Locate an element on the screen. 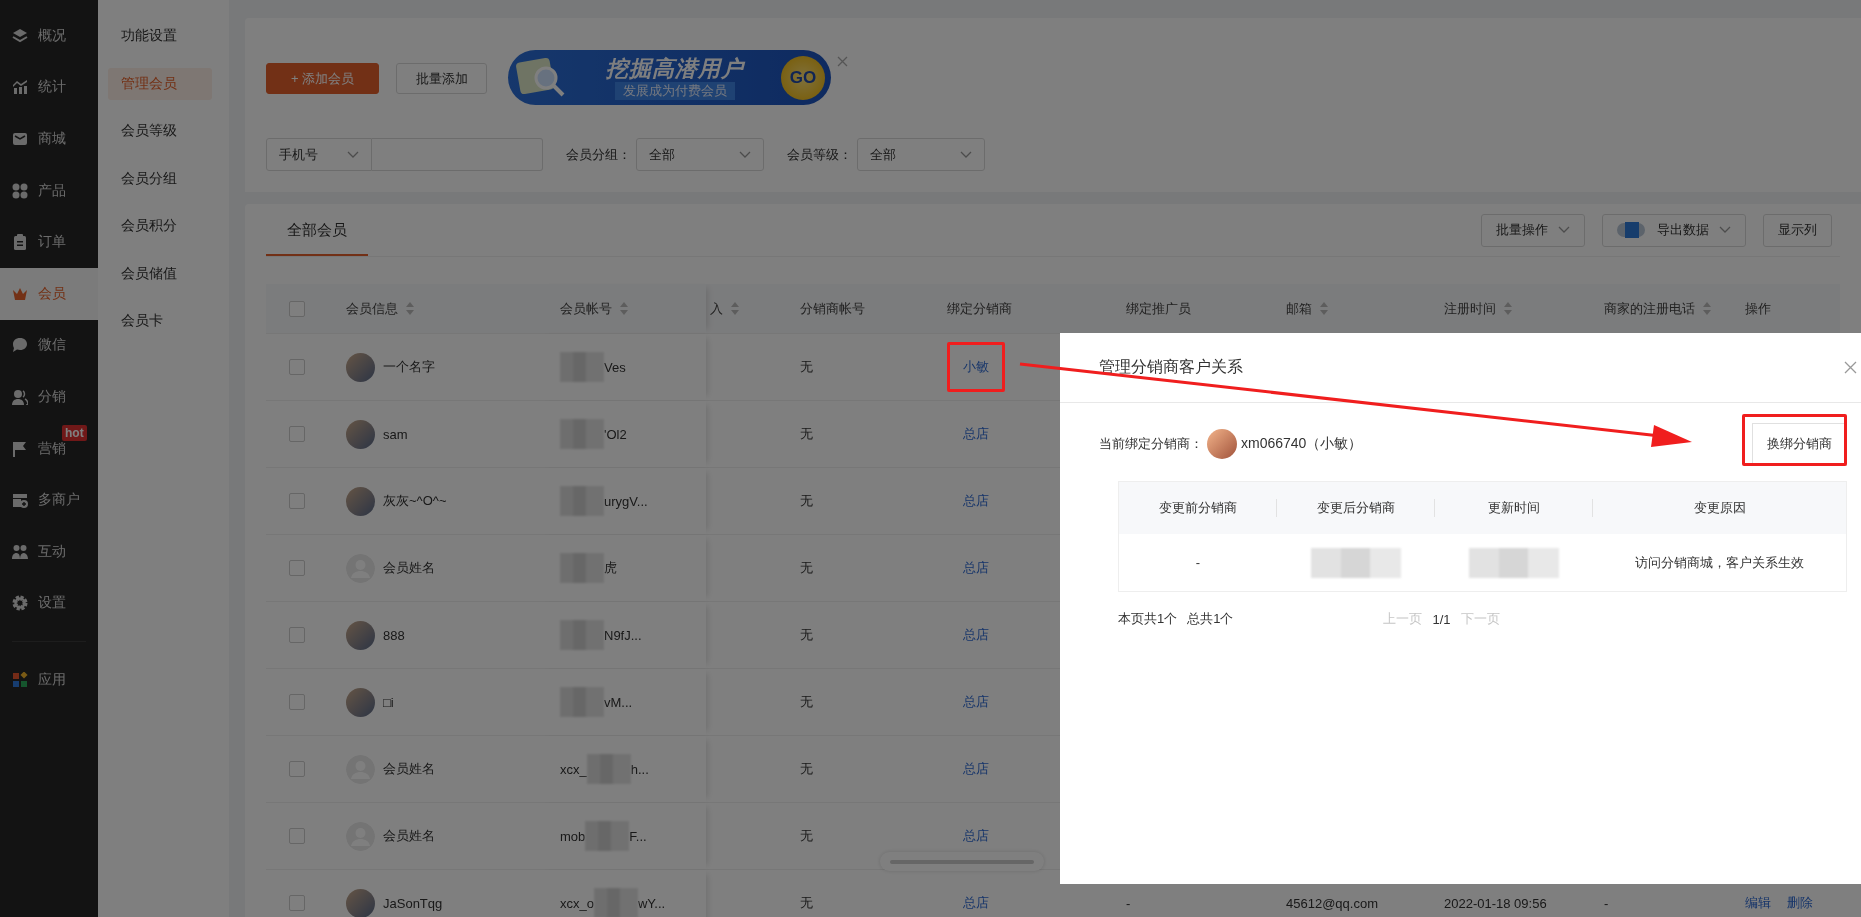 The image size is (1861, 917). hot-badge: hot is located at coordinates (74, 432).